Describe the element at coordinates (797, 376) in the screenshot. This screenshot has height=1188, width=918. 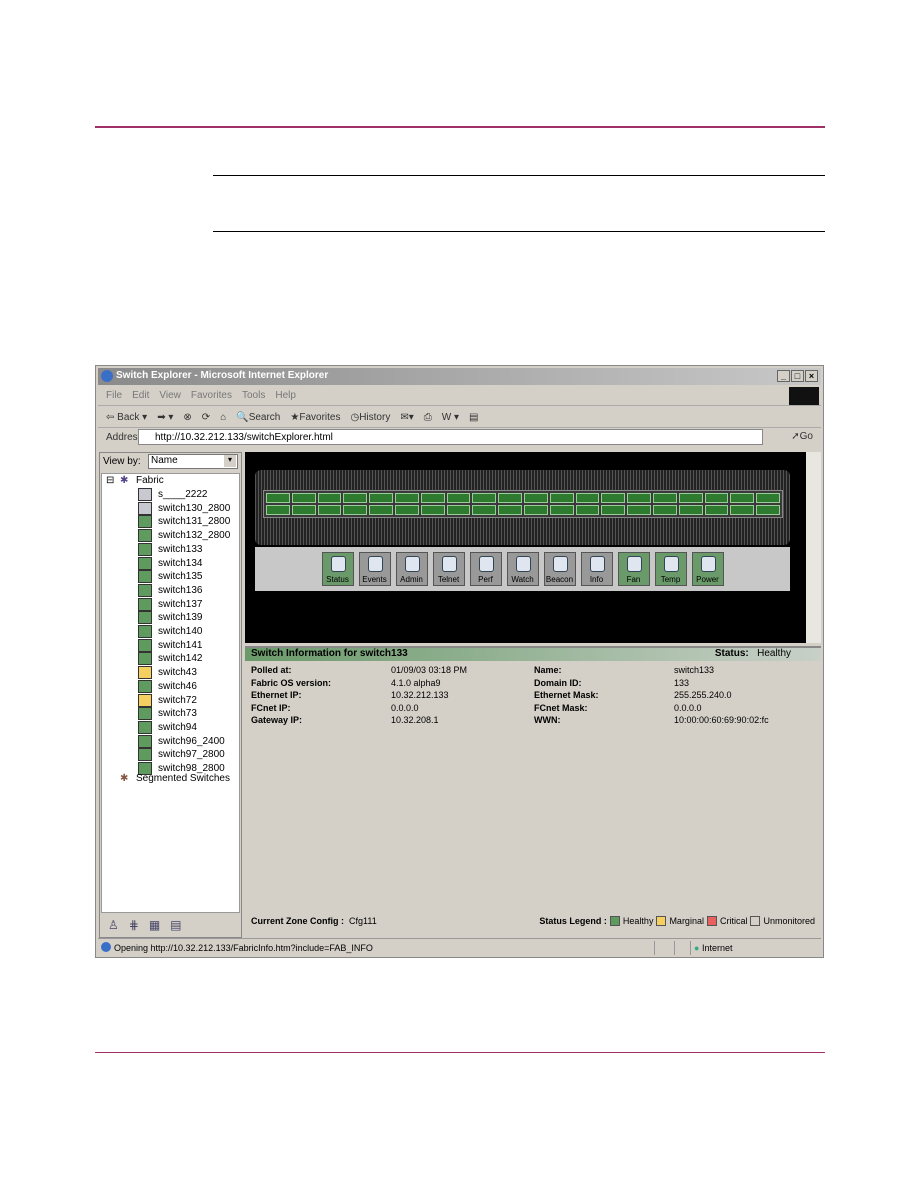
I see `maximize-button: □` at that location.